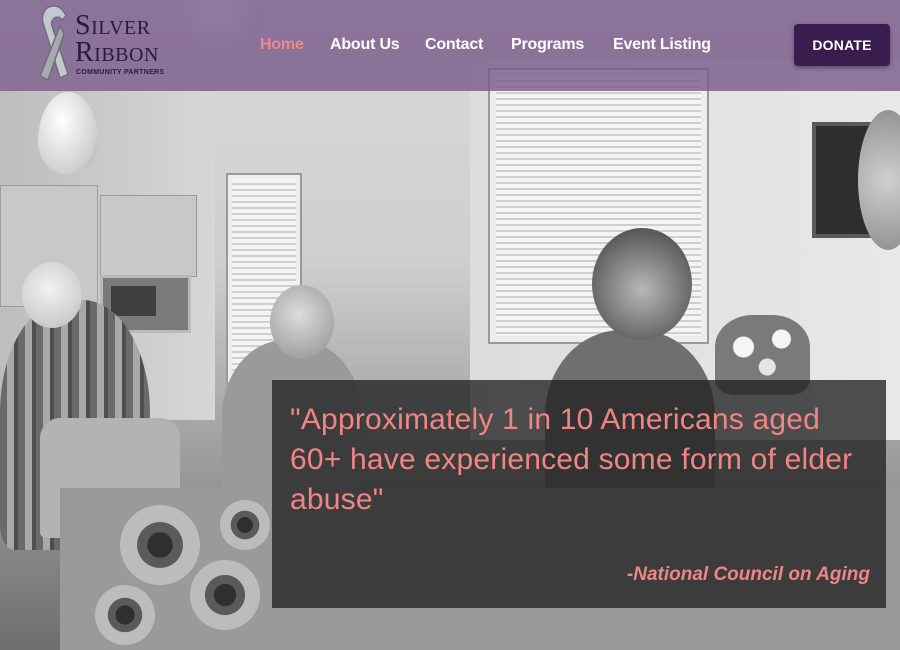 This screenshot has height=650, width=900. I want to click on site-logo: Silver Ribbon COMMUNITY PARTNERS, so click(105, 45).